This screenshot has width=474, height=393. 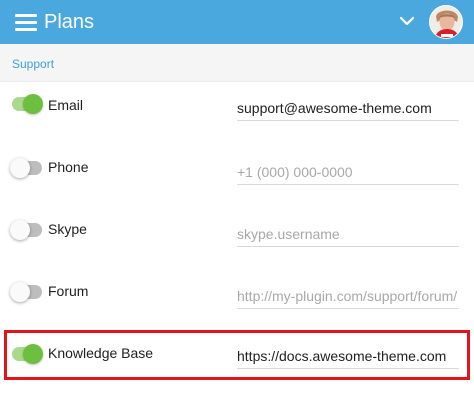 What do you see at coordinates (348, 174) in the screenshot?
I see `phone-field: +1 (000) 000-0000` at bounding box center [348, 174].